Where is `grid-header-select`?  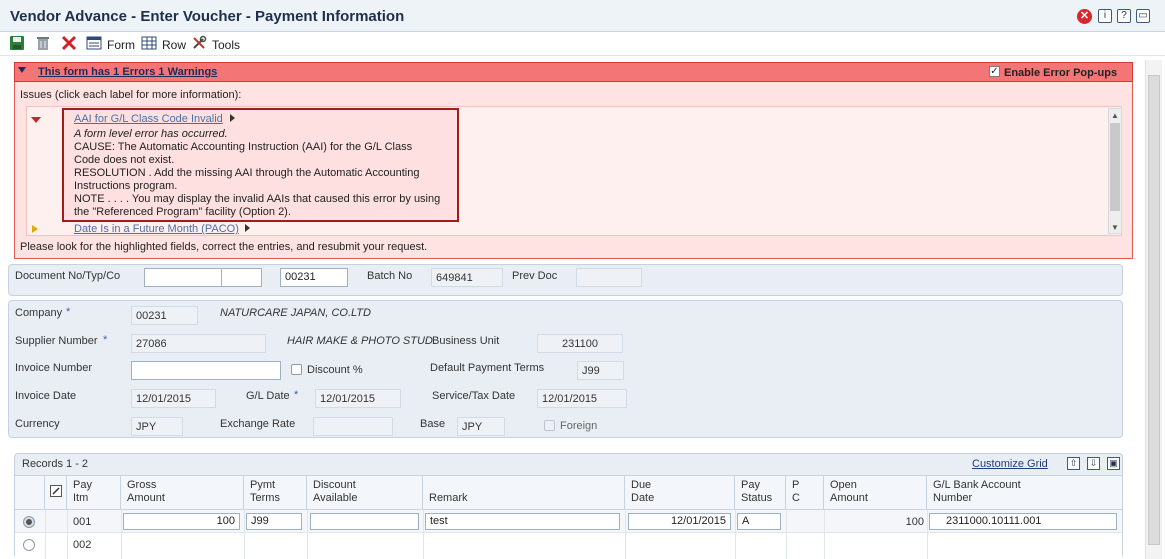
grid-header-select is located at coordinates (30, 493).